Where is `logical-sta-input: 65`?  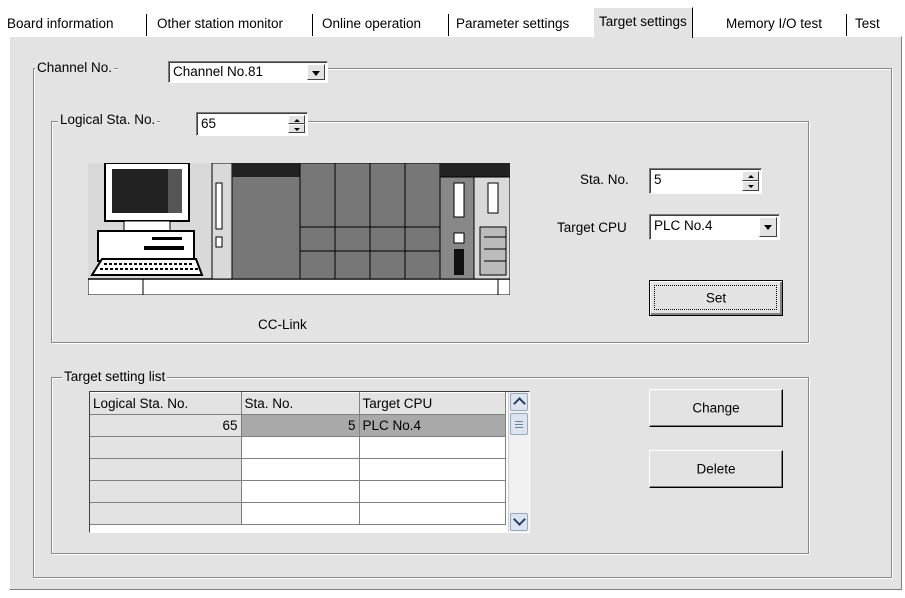
logical-sta-input: 65 is located at coordinates (252, 124).